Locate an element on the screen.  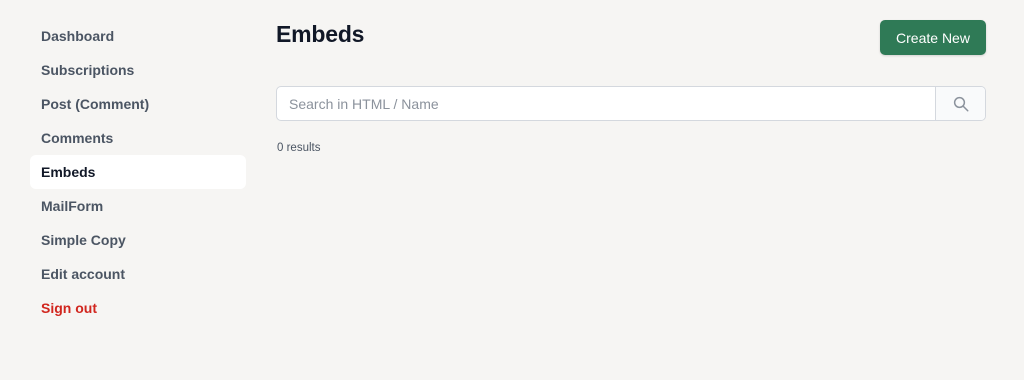
sidebar-item-post-comment: Post (Comment) is located at coordinates (138, 104).